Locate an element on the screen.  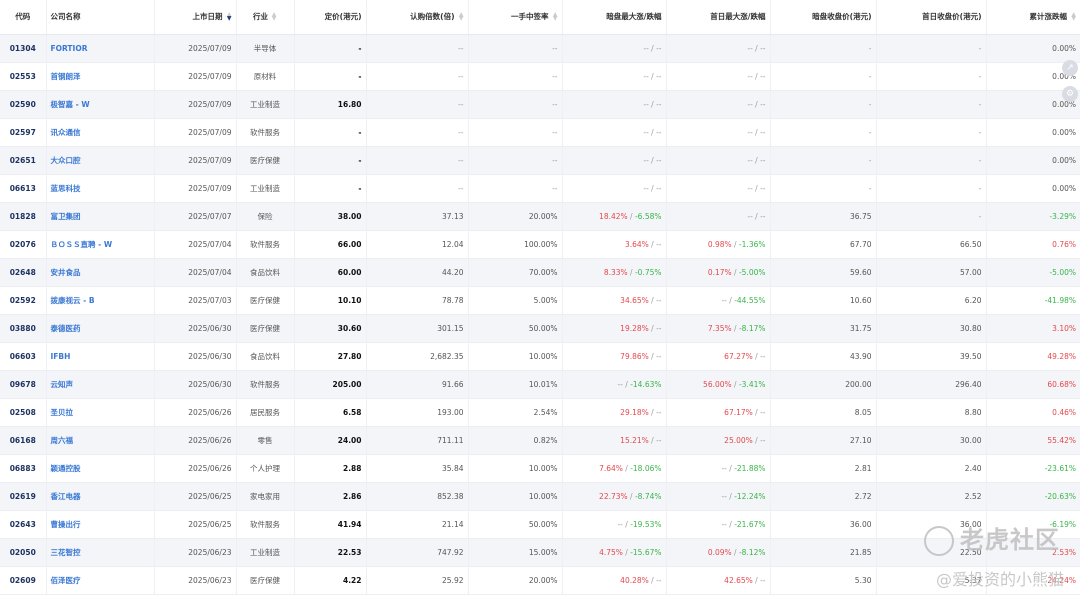
header-industry: 行业 ▲ ▼ is located at coordinates (264, 17).